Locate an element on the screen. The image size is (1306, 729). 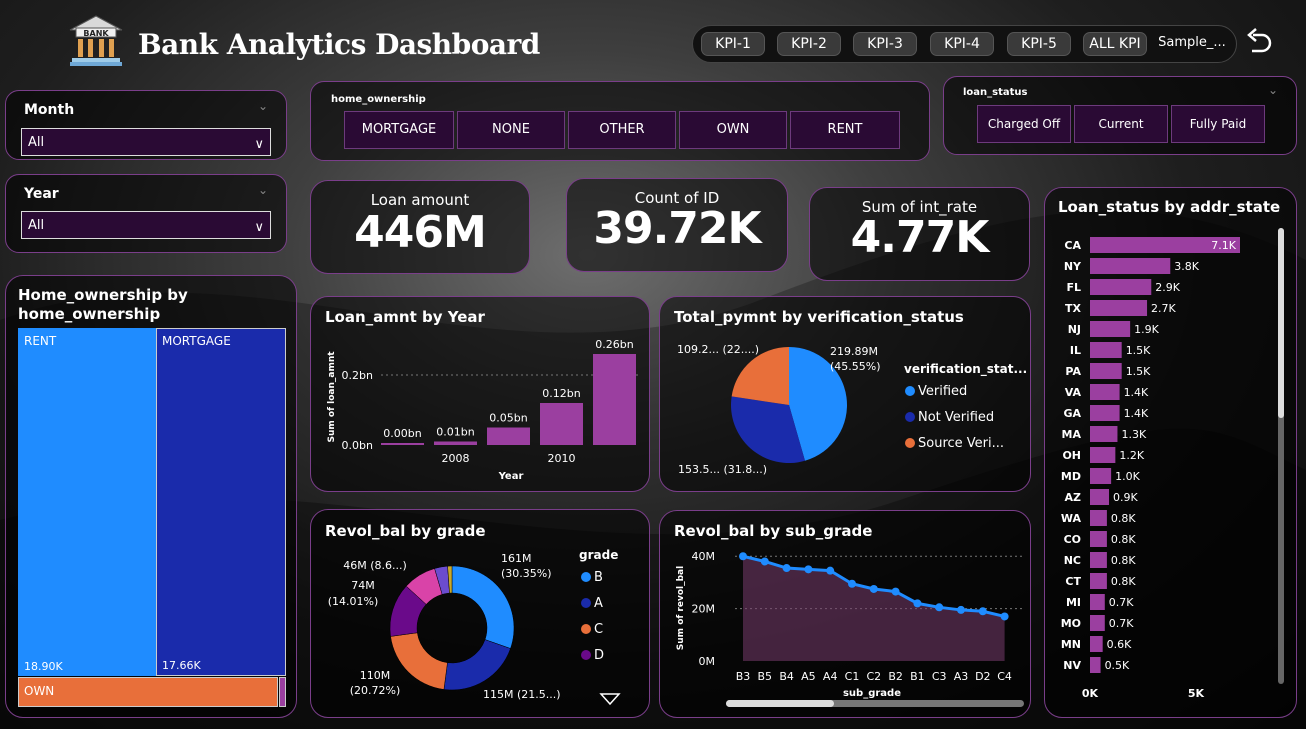
vertical-scrollbar-thumb is located at coordinates (1281, 323).